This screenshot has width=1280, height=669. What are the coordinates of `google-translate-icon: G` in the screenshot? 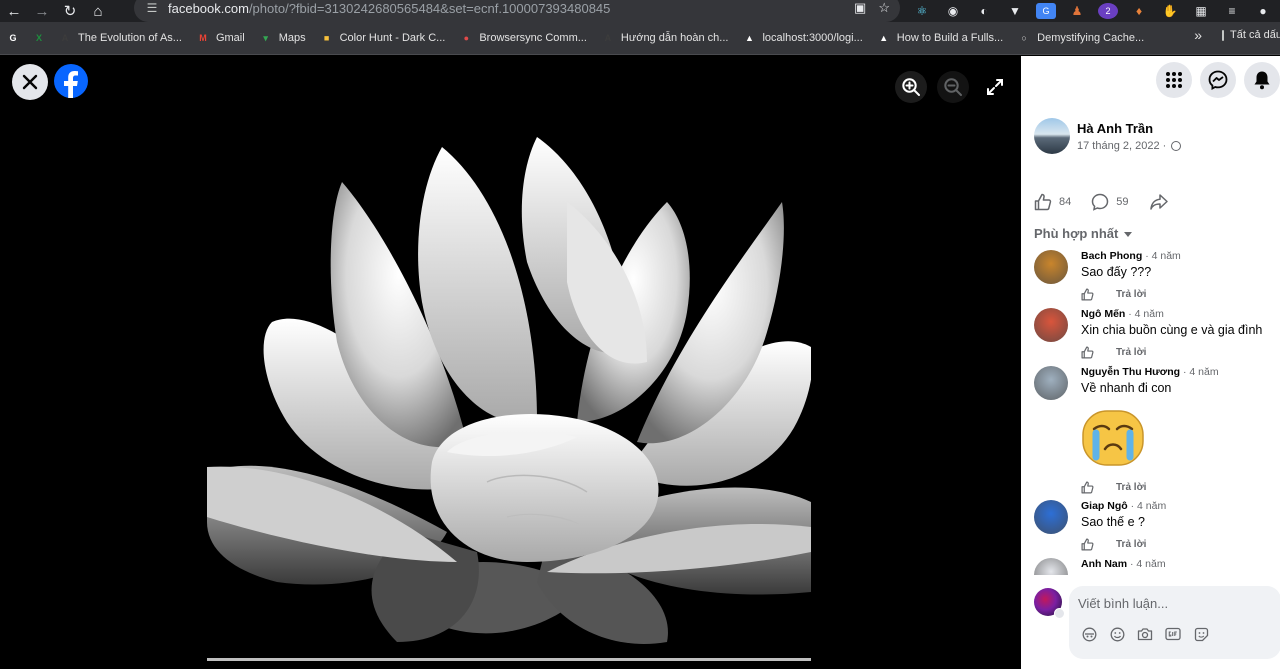 It's located at (1046, 11).